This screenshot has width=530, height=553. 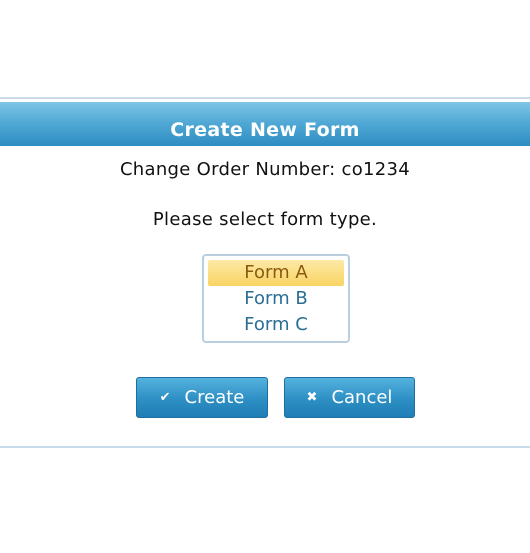 What do you see at coordinates (362, 397) in the screenshot?
I see `cancel-button-label: Cancel` at bounding box center [362, 397].